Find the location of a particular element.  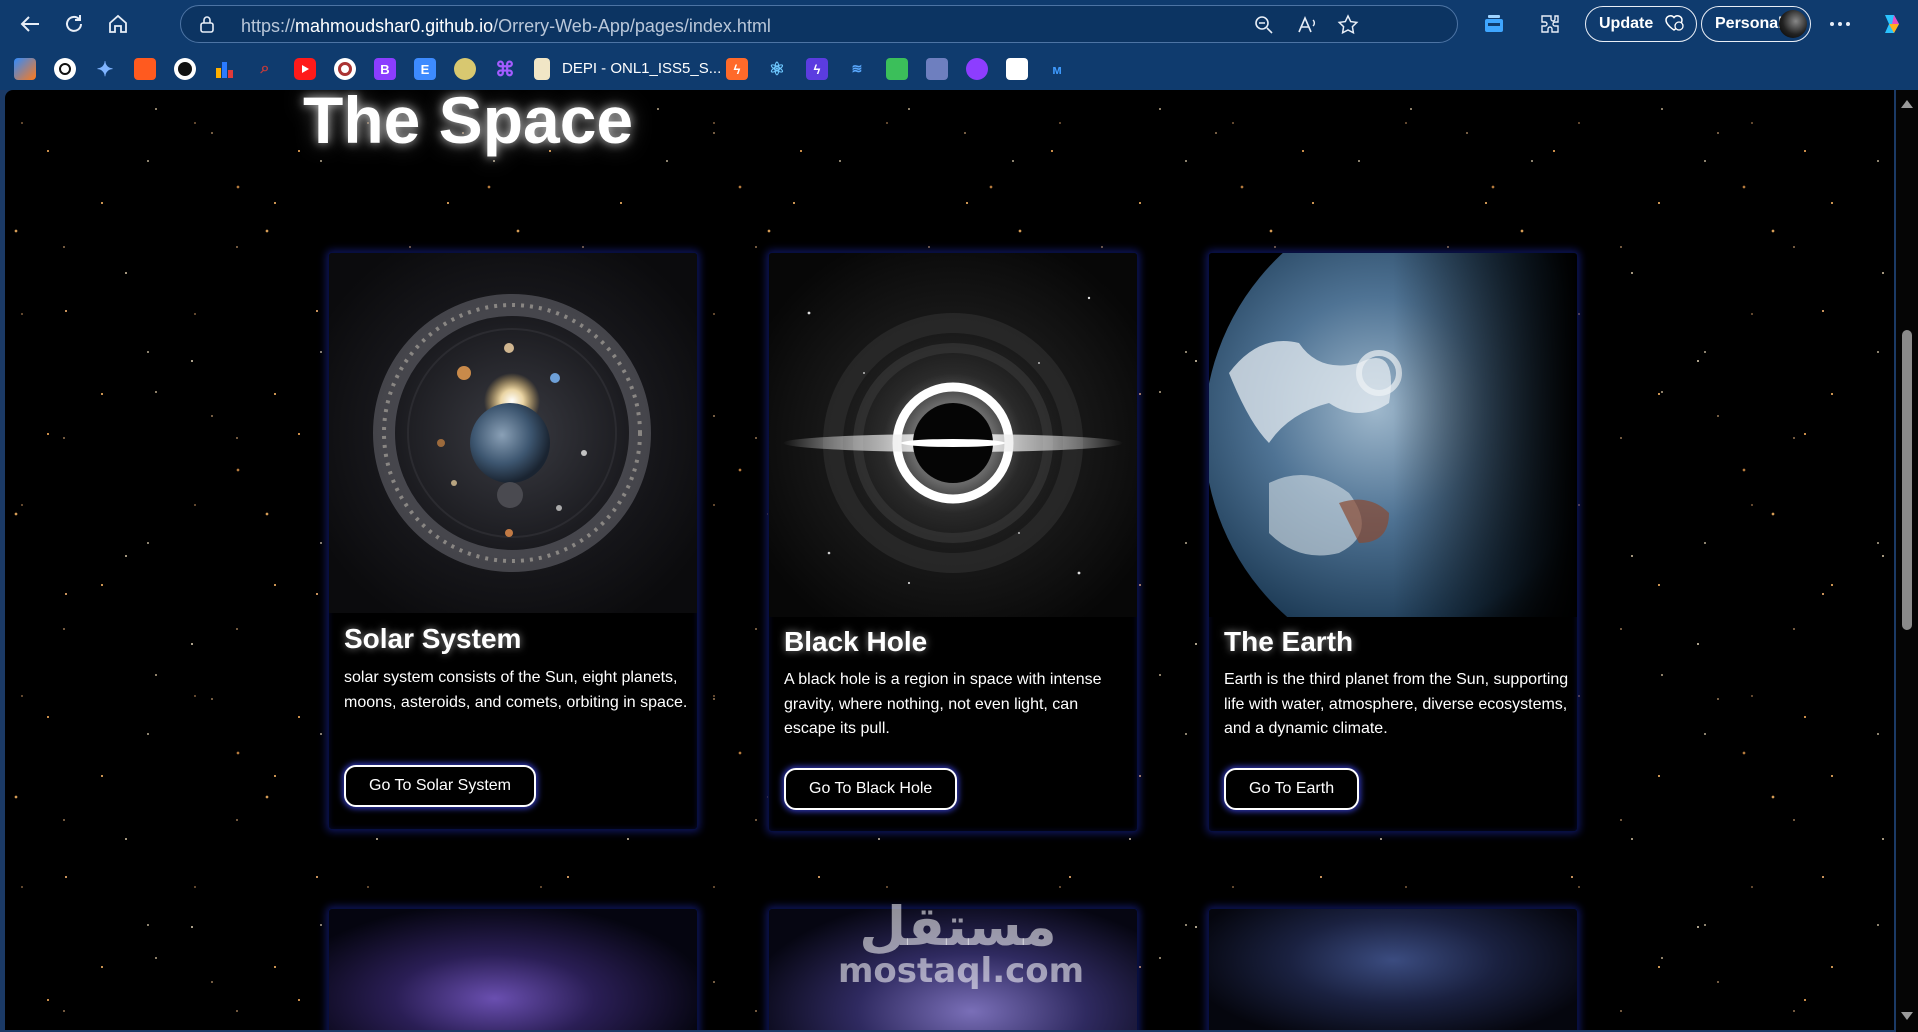

vertical-scrollbar is located at coordinates (1907, 561).